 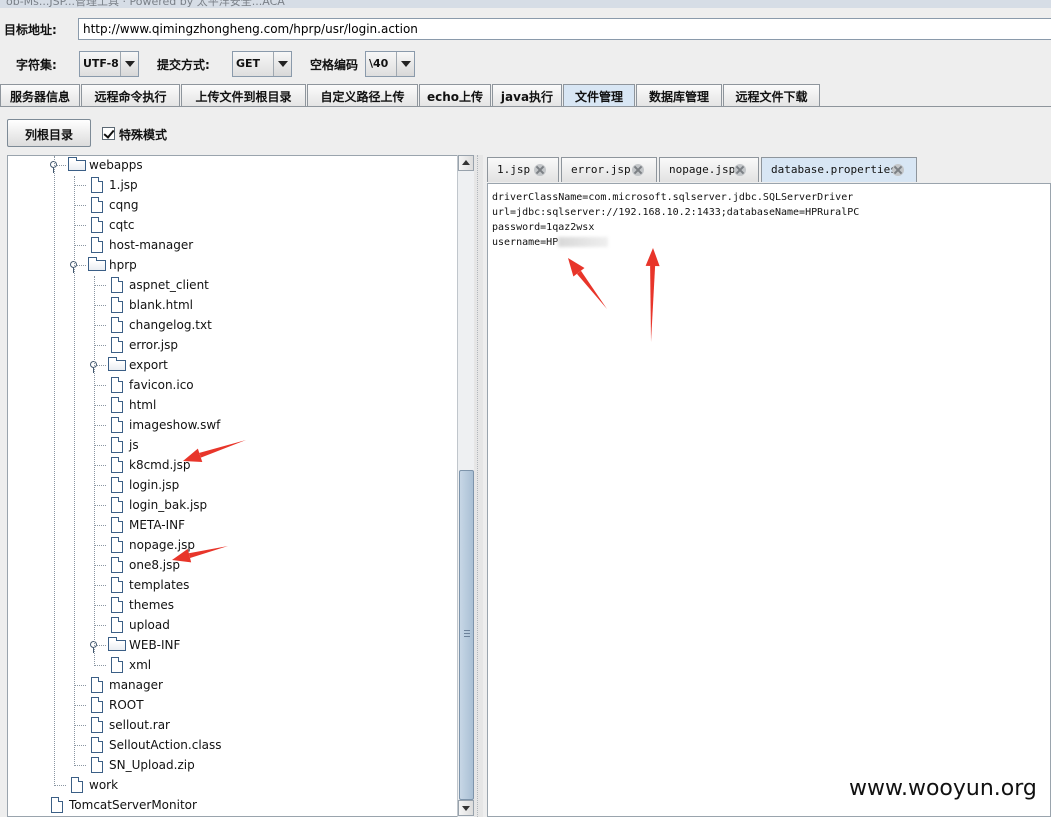 What do you see at coordinates (233, 766) in the screenshot?
I see `tree-file: SN_Upload.zip` at bounding box center [233, 766].